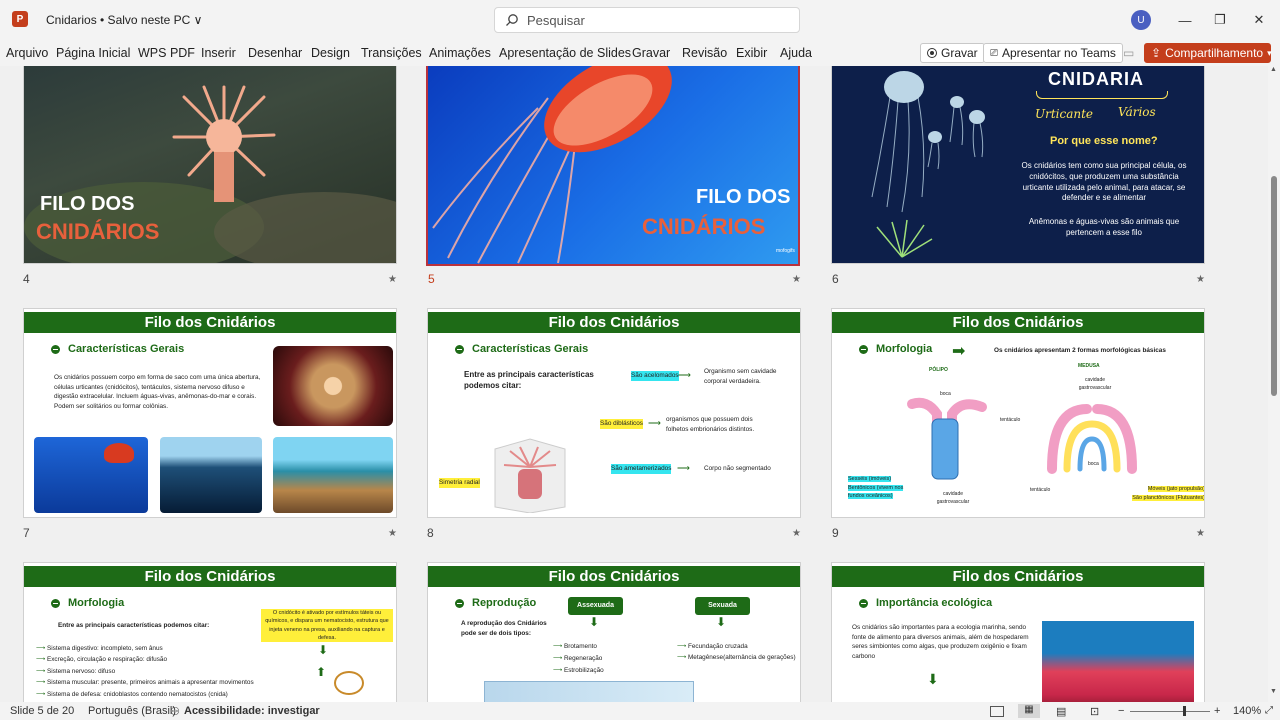 The width and height of the screenshot is (1280, 720). What do you see at coordinates (330, 53) in the screenshot?
I see `menu-design: Design` at bounding box center [330, 53].